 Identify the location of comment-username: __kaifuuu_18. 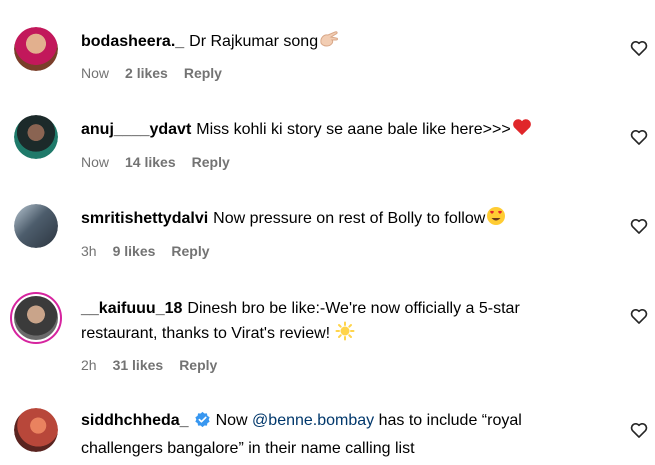
(131, 308).